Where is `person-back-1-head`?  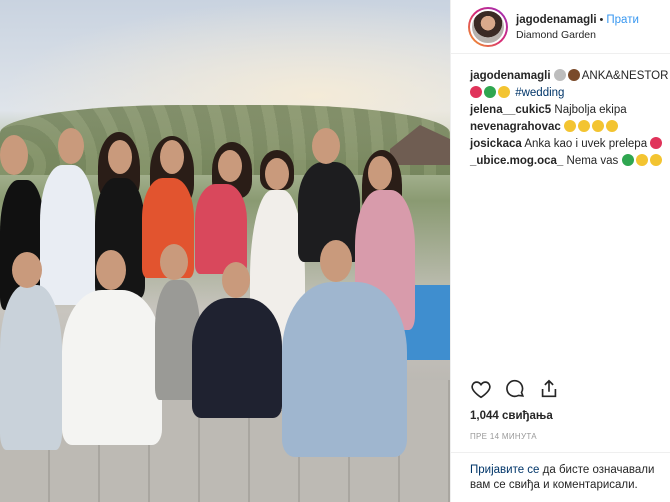
person-back-1-head is located at coordinates (14, 155).